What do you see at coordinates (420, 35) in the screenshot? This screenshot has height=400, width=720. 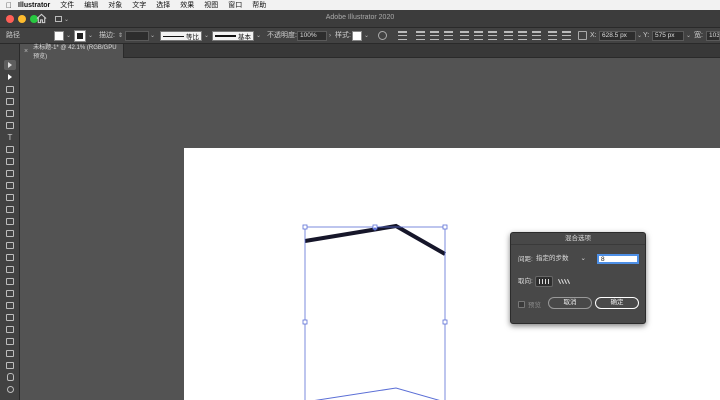 I see `align-left-icon` at bounding box center [420, 35].